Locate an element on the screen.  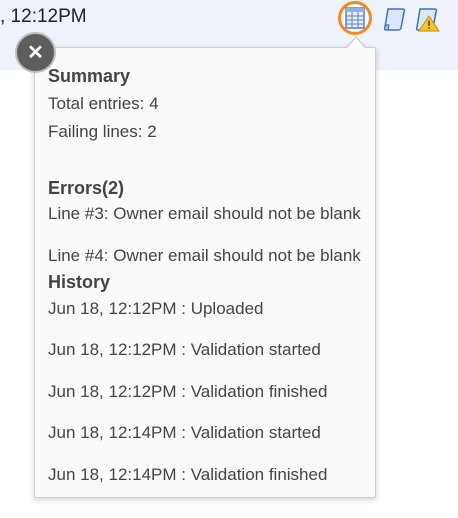
history-item: Jun 18, 12:12PM : Uploaded is located at coordinates (156, 308).